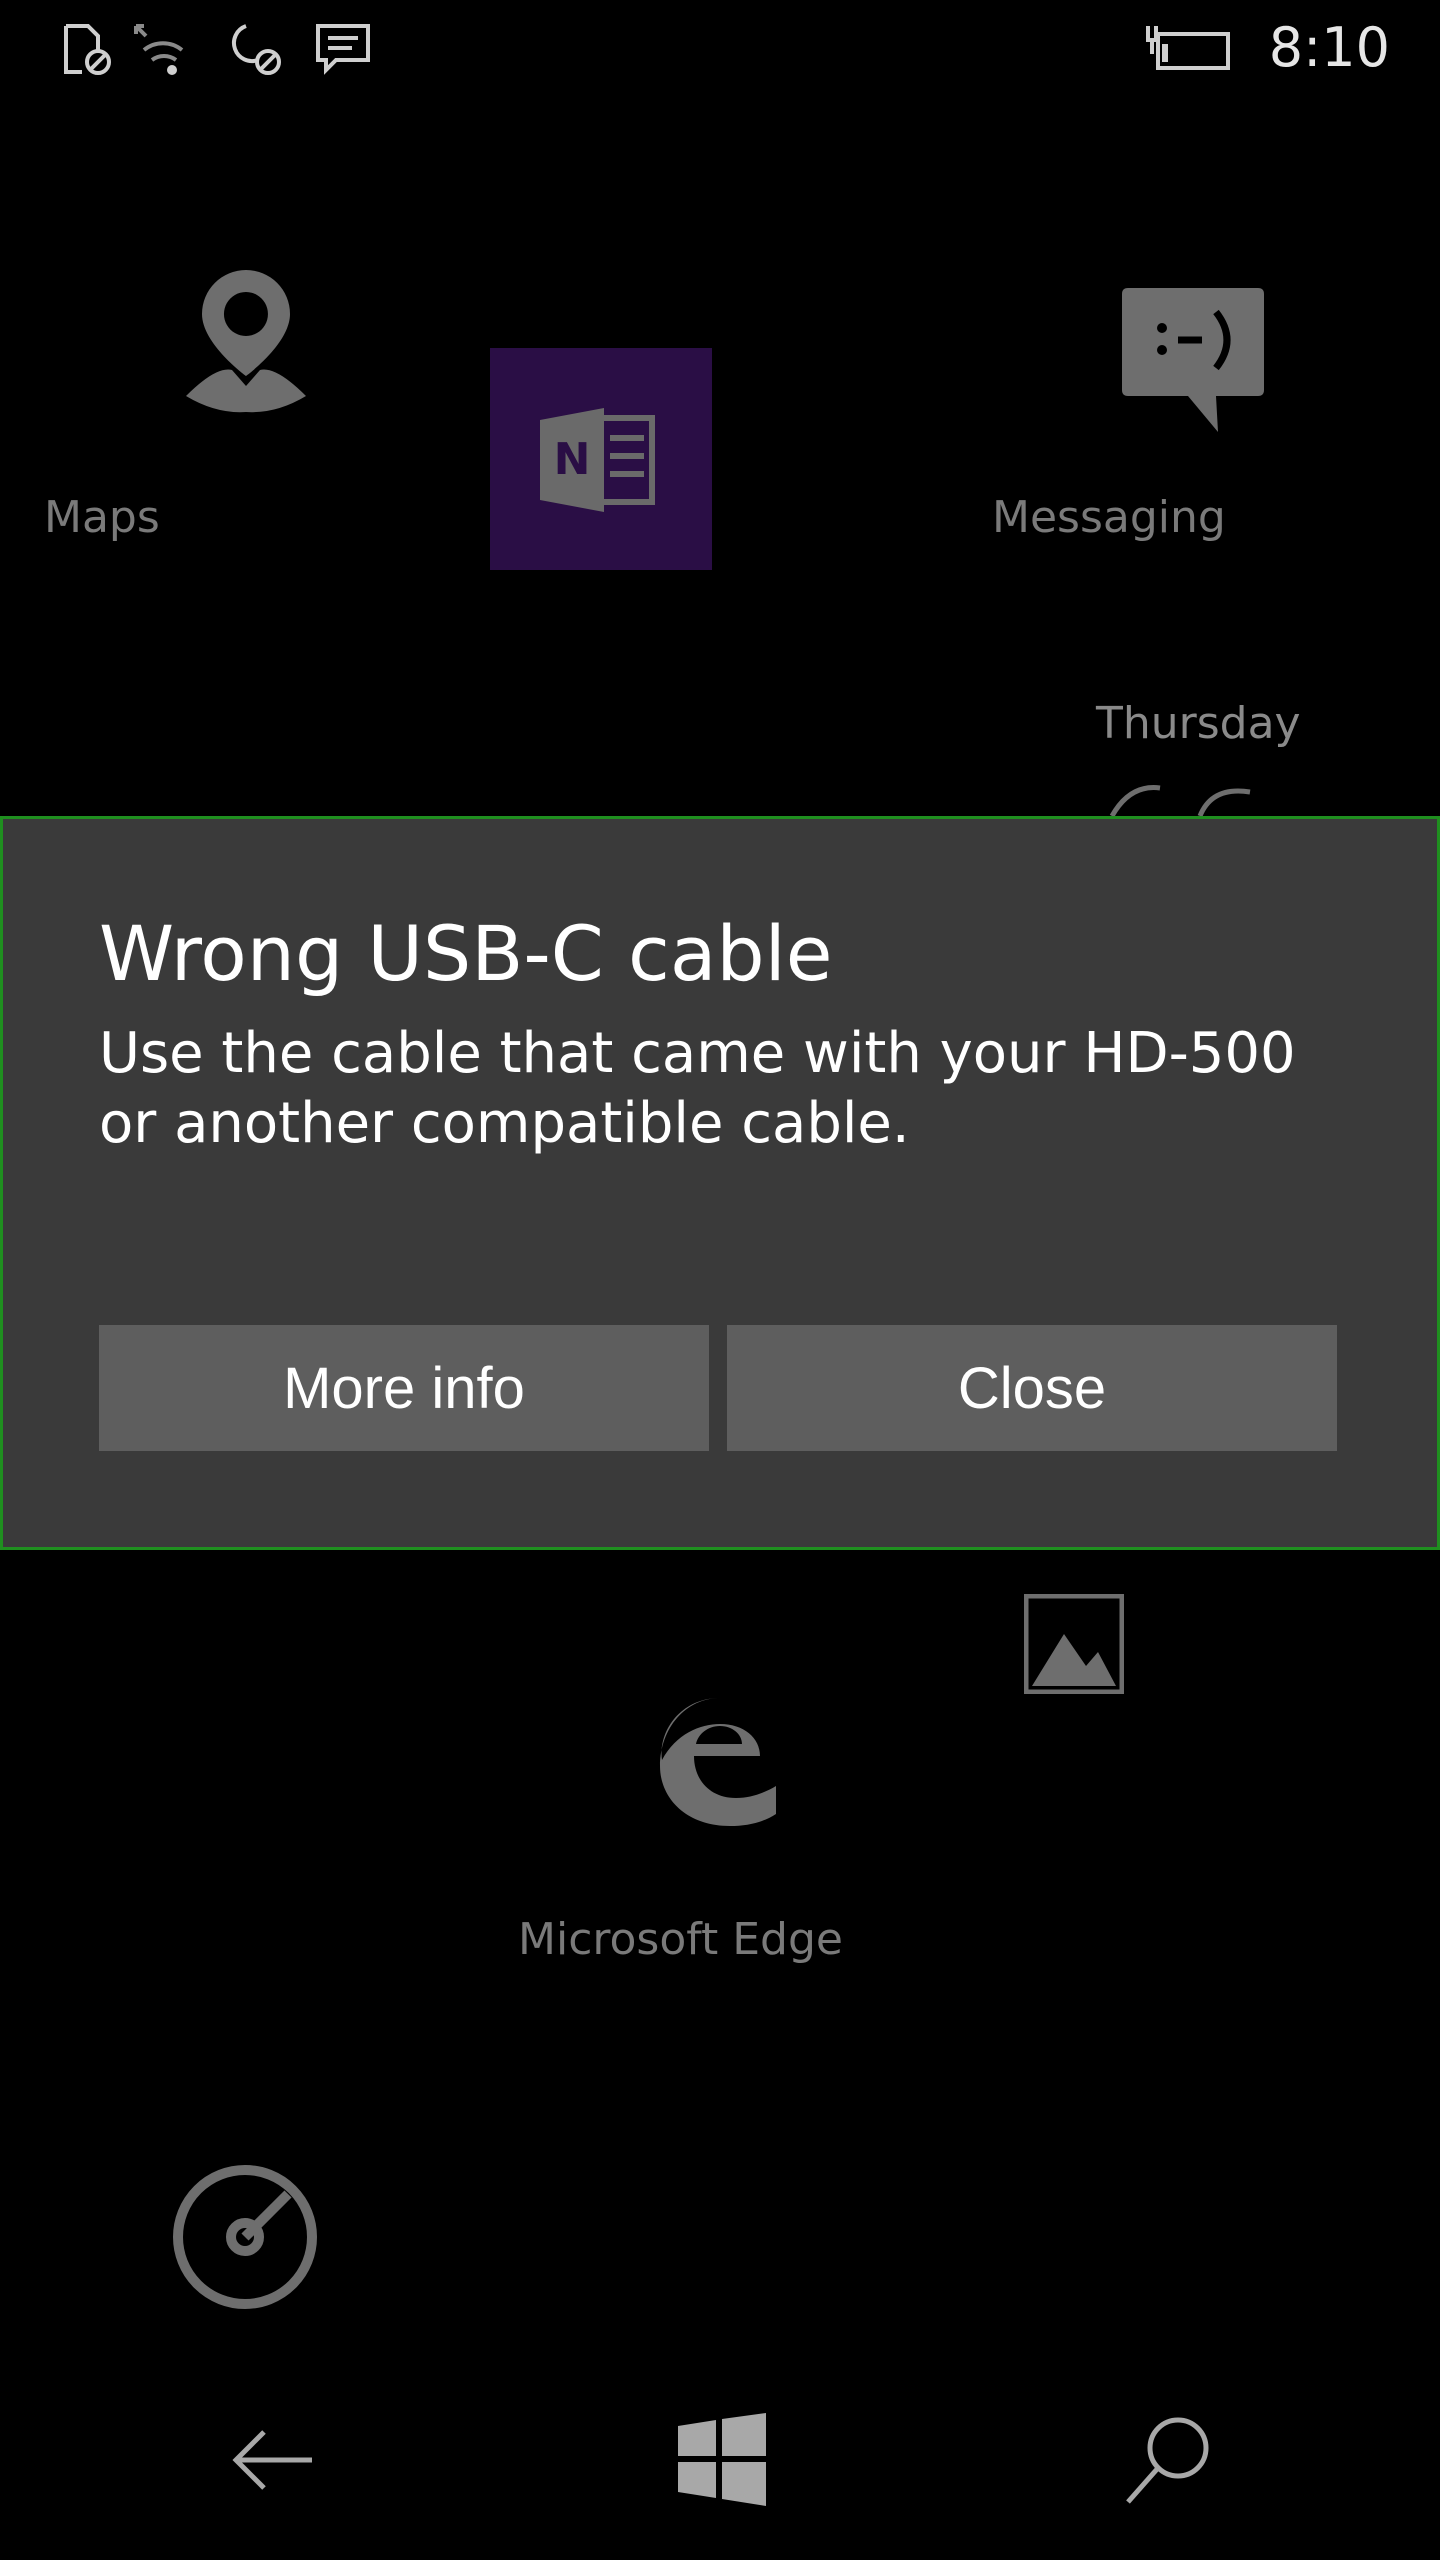 This screenshot has height=2560, width=1440. I want to click on photos-icon, so click(1074, 1644).